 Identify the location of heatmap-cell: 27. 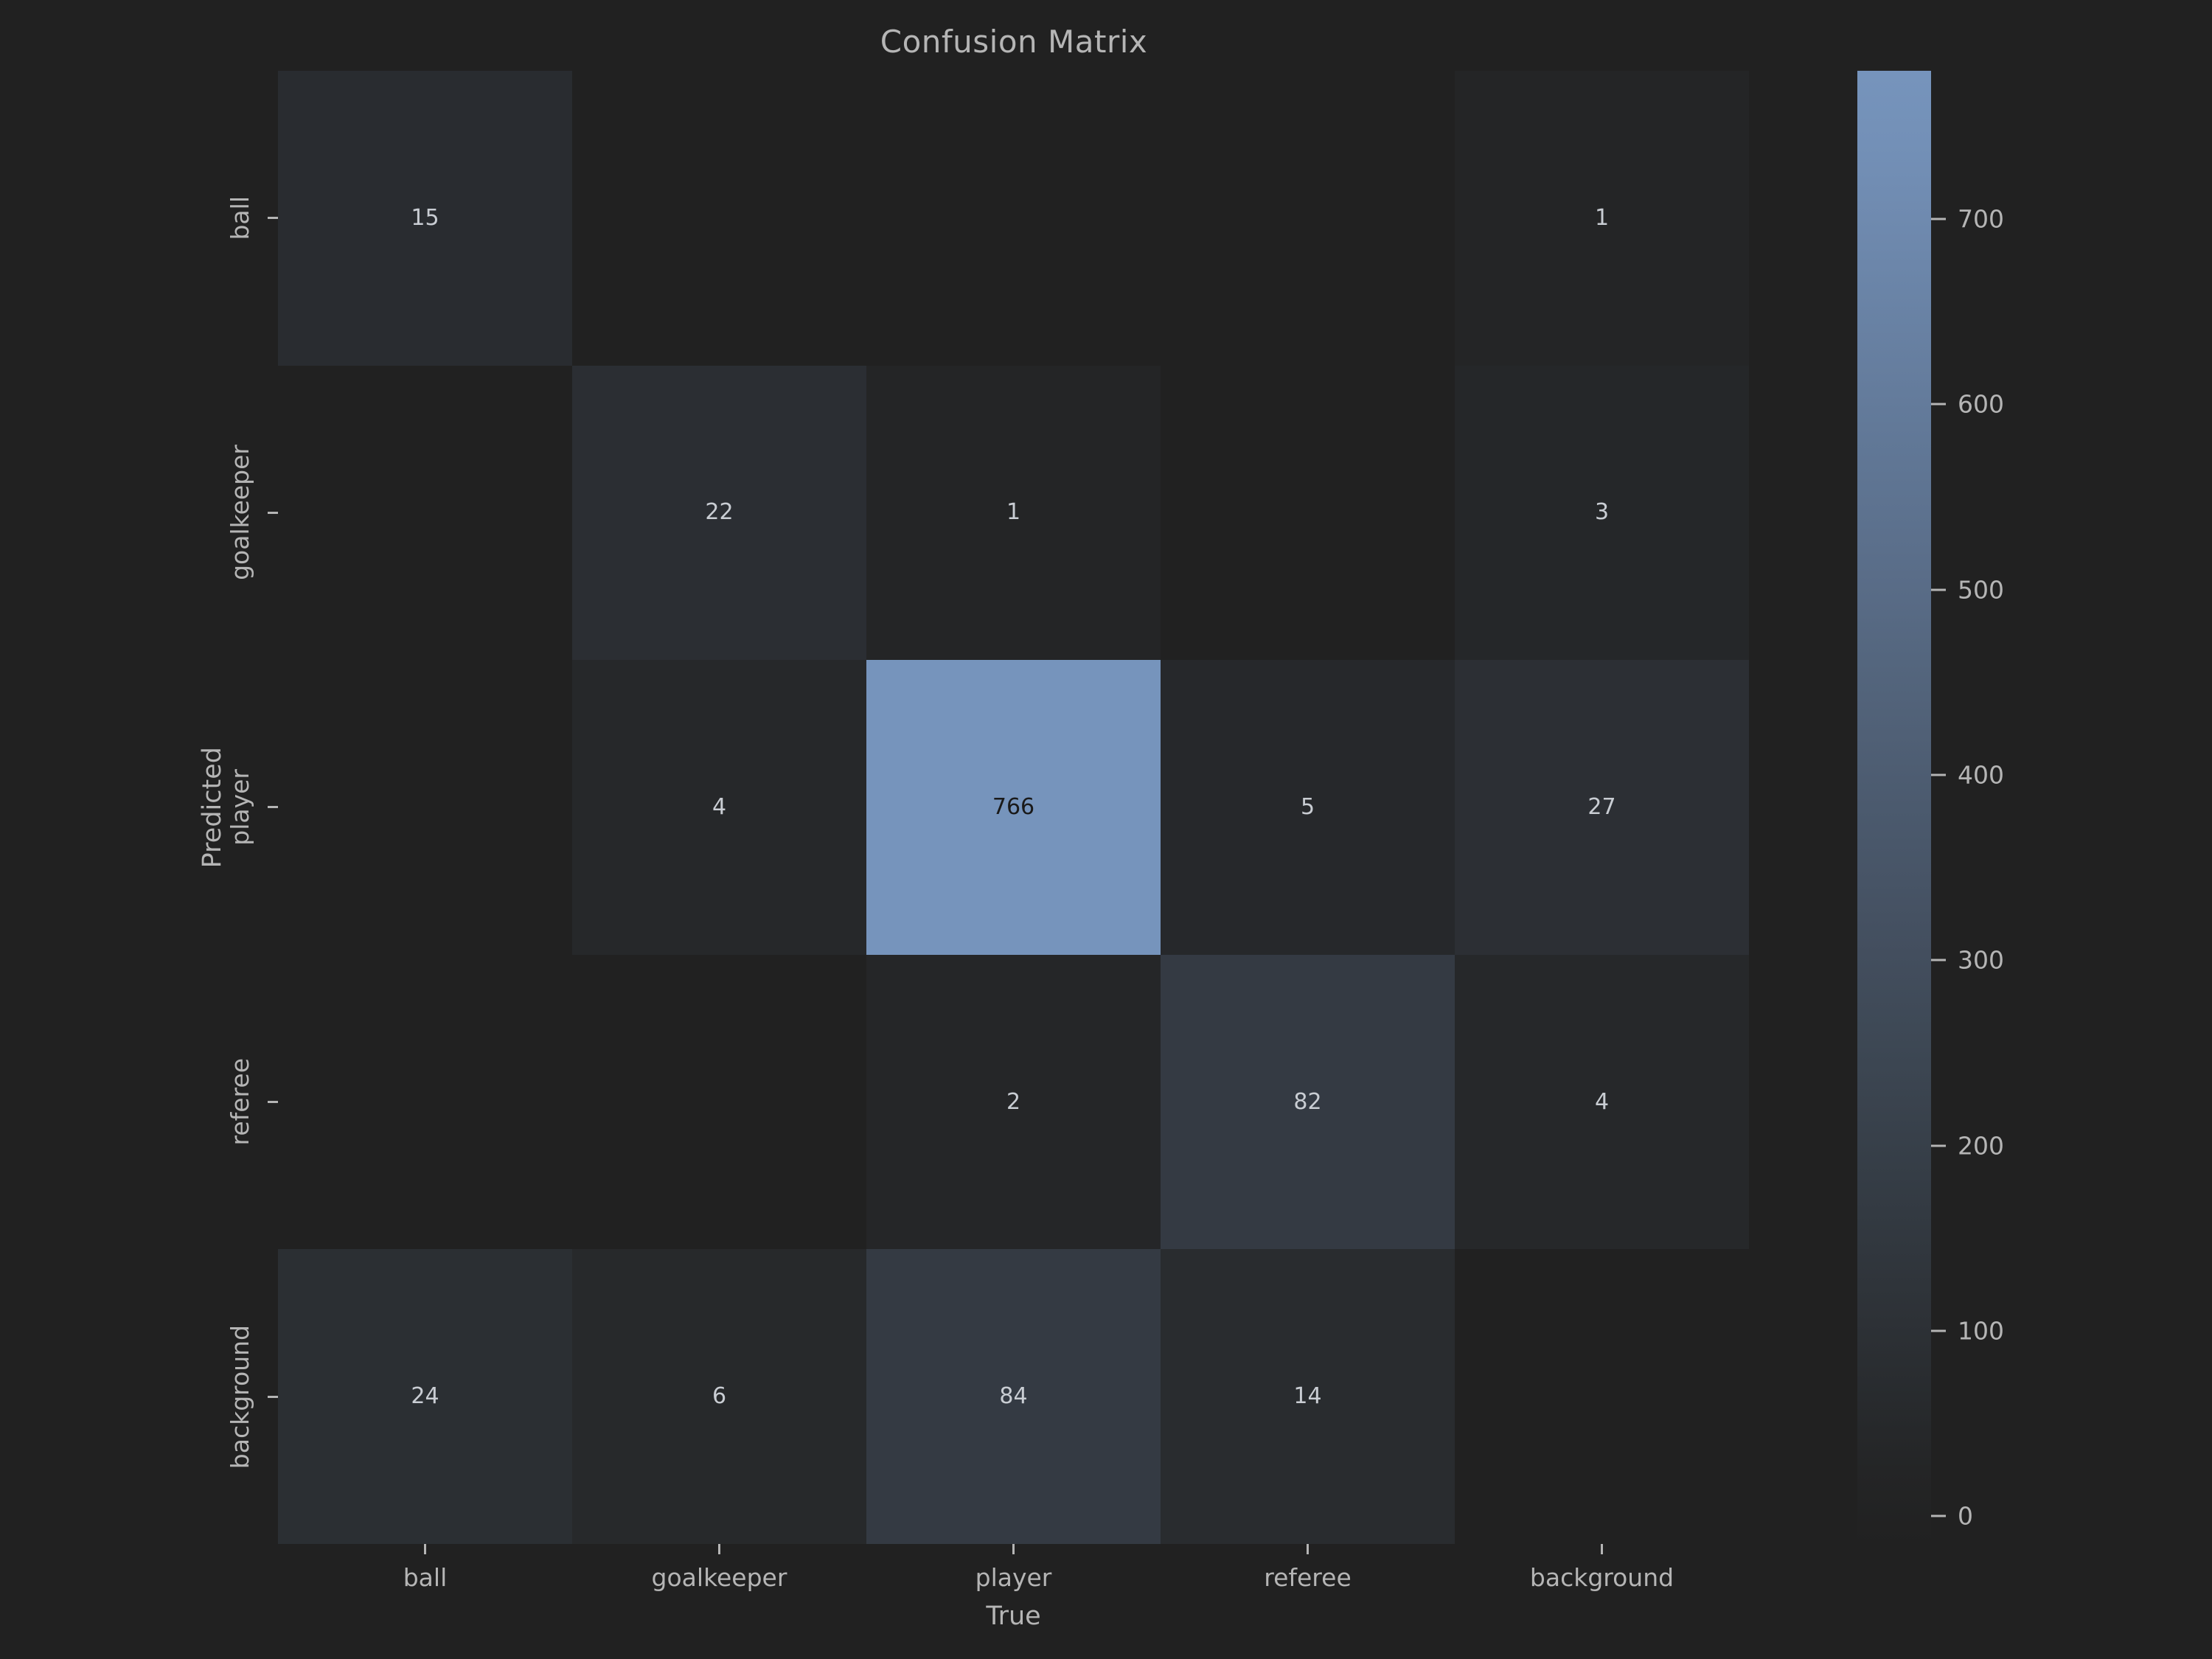
(1602, 807).